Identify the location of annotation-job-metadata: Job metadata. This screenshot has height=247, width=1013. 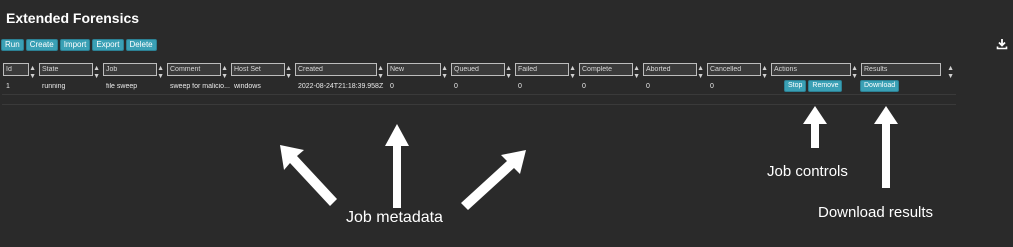
(394, 217).